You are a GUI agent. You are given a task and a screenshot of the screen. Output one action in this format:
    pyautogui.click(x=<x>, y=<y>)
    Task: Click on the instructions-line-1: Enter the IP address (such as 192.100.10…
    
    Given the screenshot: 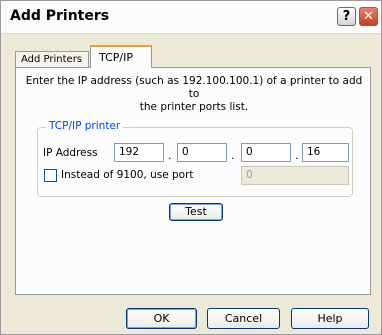 What is the action you would take?
    pyautogui.click(x=194, y=87)
    